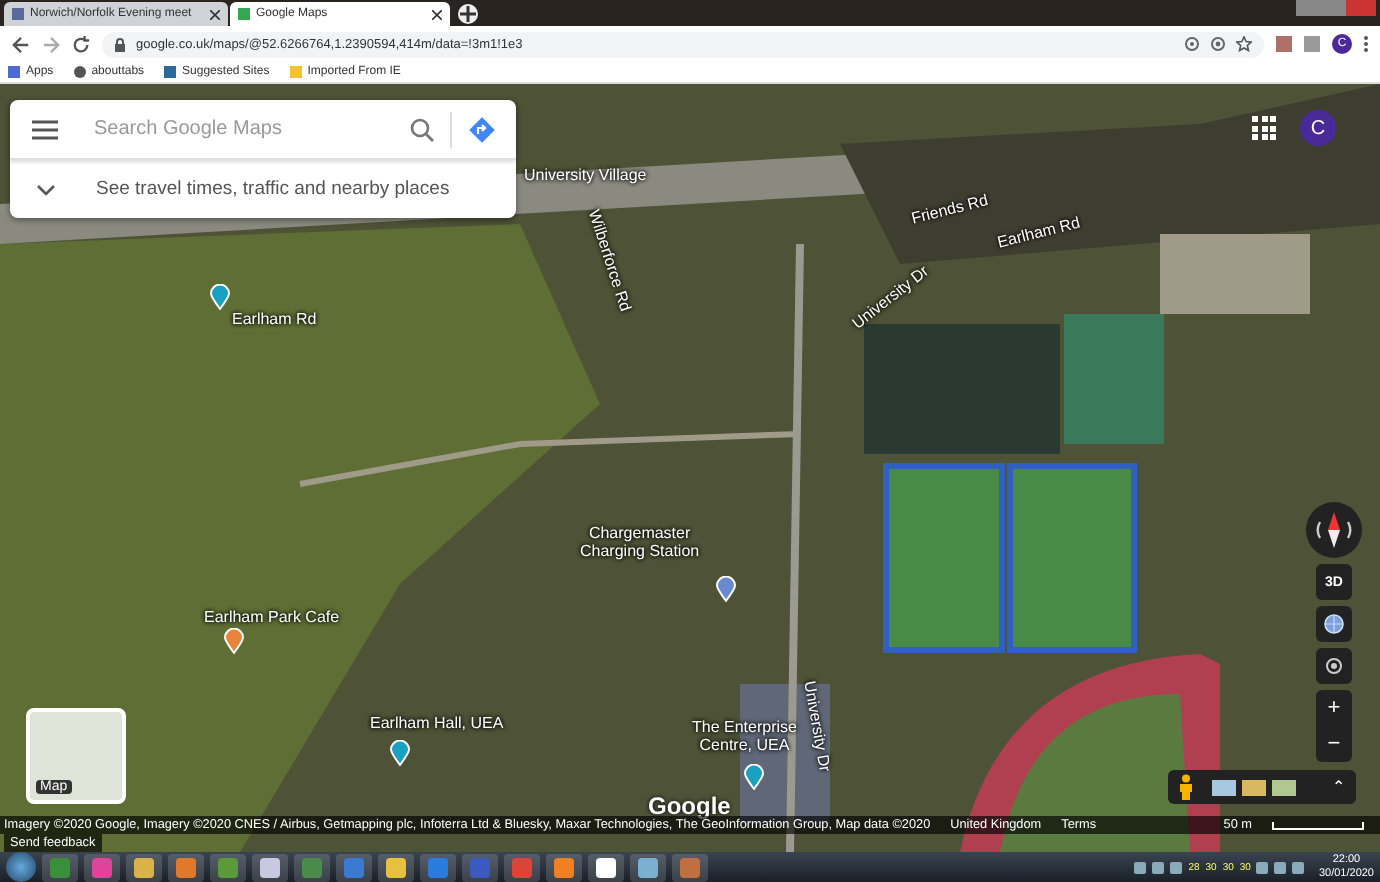  I want to click on map-label: University Village, so click(585, 177).